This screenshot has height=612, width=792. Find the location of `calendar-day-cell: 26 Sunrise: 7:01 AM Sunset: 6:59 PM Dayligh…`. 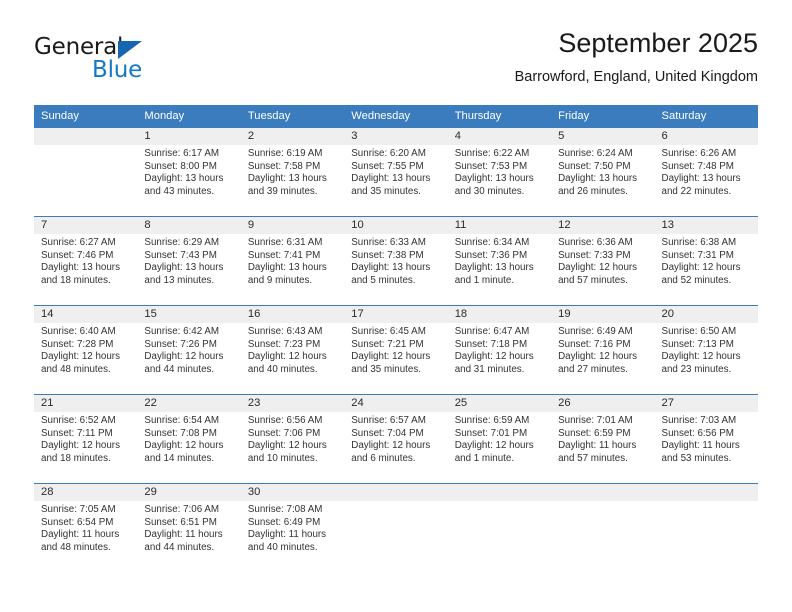

calendar-day-cell: 26 Sunrise: 7:01 AM Sunset: 6:59 PM Dayligh… is located at coordinates (603, 439).